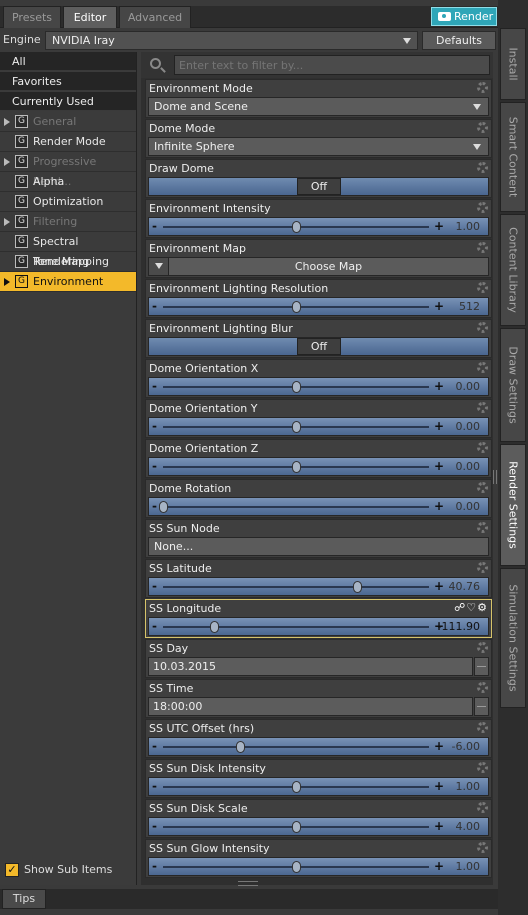 The width and height of the screenshot is (528, 915). What do you see at coordinates (513, 157) in the screenshot?
I see `tab-smart-content: Smart Content` at bounding box center [513, 157].